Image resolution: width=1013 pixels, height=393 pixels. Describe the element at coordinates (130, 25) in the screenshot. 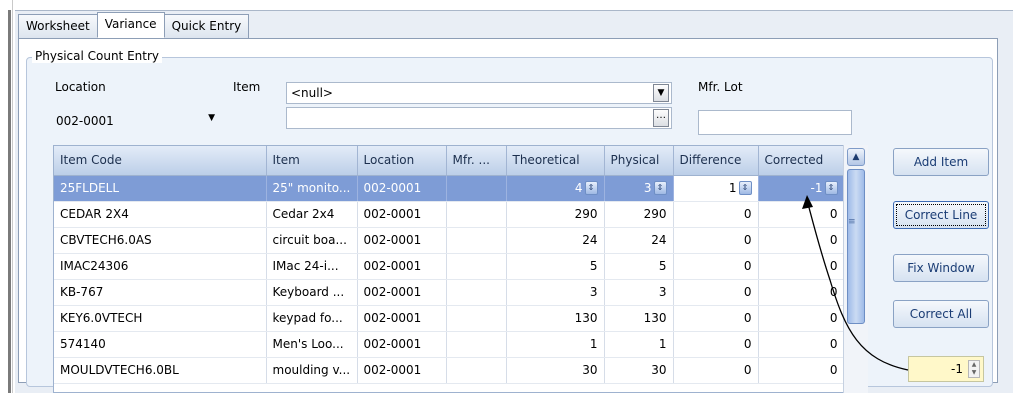

I see `tab-variance: Variance` at that location.